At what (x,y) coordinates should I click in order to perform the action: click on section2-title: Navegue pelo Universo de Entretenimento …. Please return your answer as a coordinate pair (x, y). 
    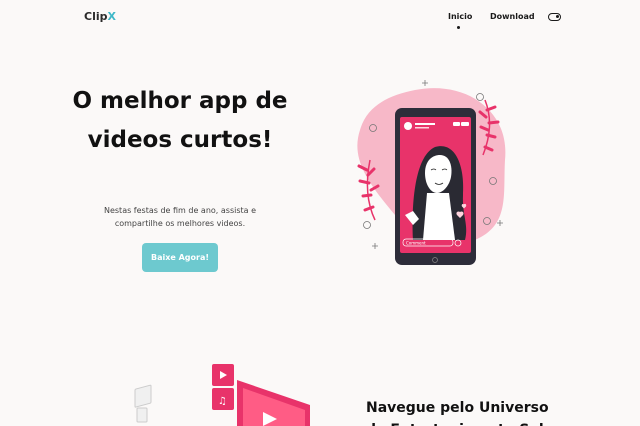
    Looking at the image, I should click on (457, 413).